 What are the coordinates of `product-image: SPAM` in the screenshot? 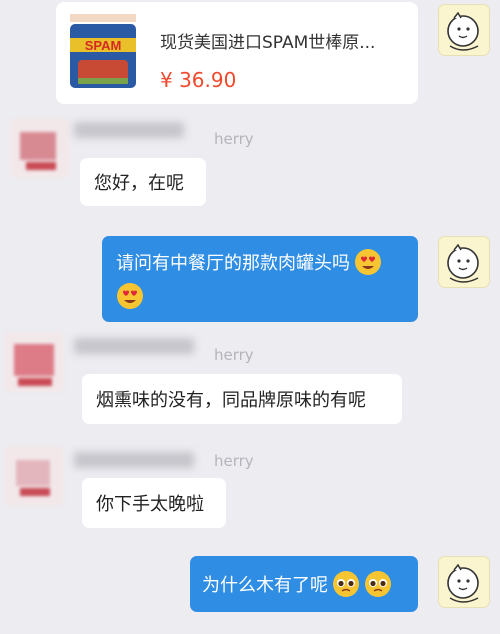 It's located at (104, 53).